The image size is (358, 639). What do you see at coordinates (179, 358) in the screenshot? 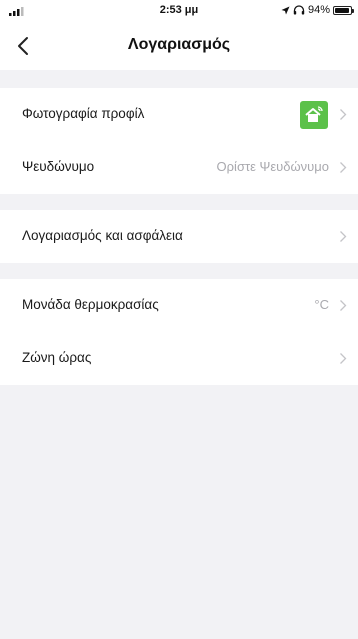
I see `time-zone-row: Ζώνη ώρας` at bounding box center [179, 358].